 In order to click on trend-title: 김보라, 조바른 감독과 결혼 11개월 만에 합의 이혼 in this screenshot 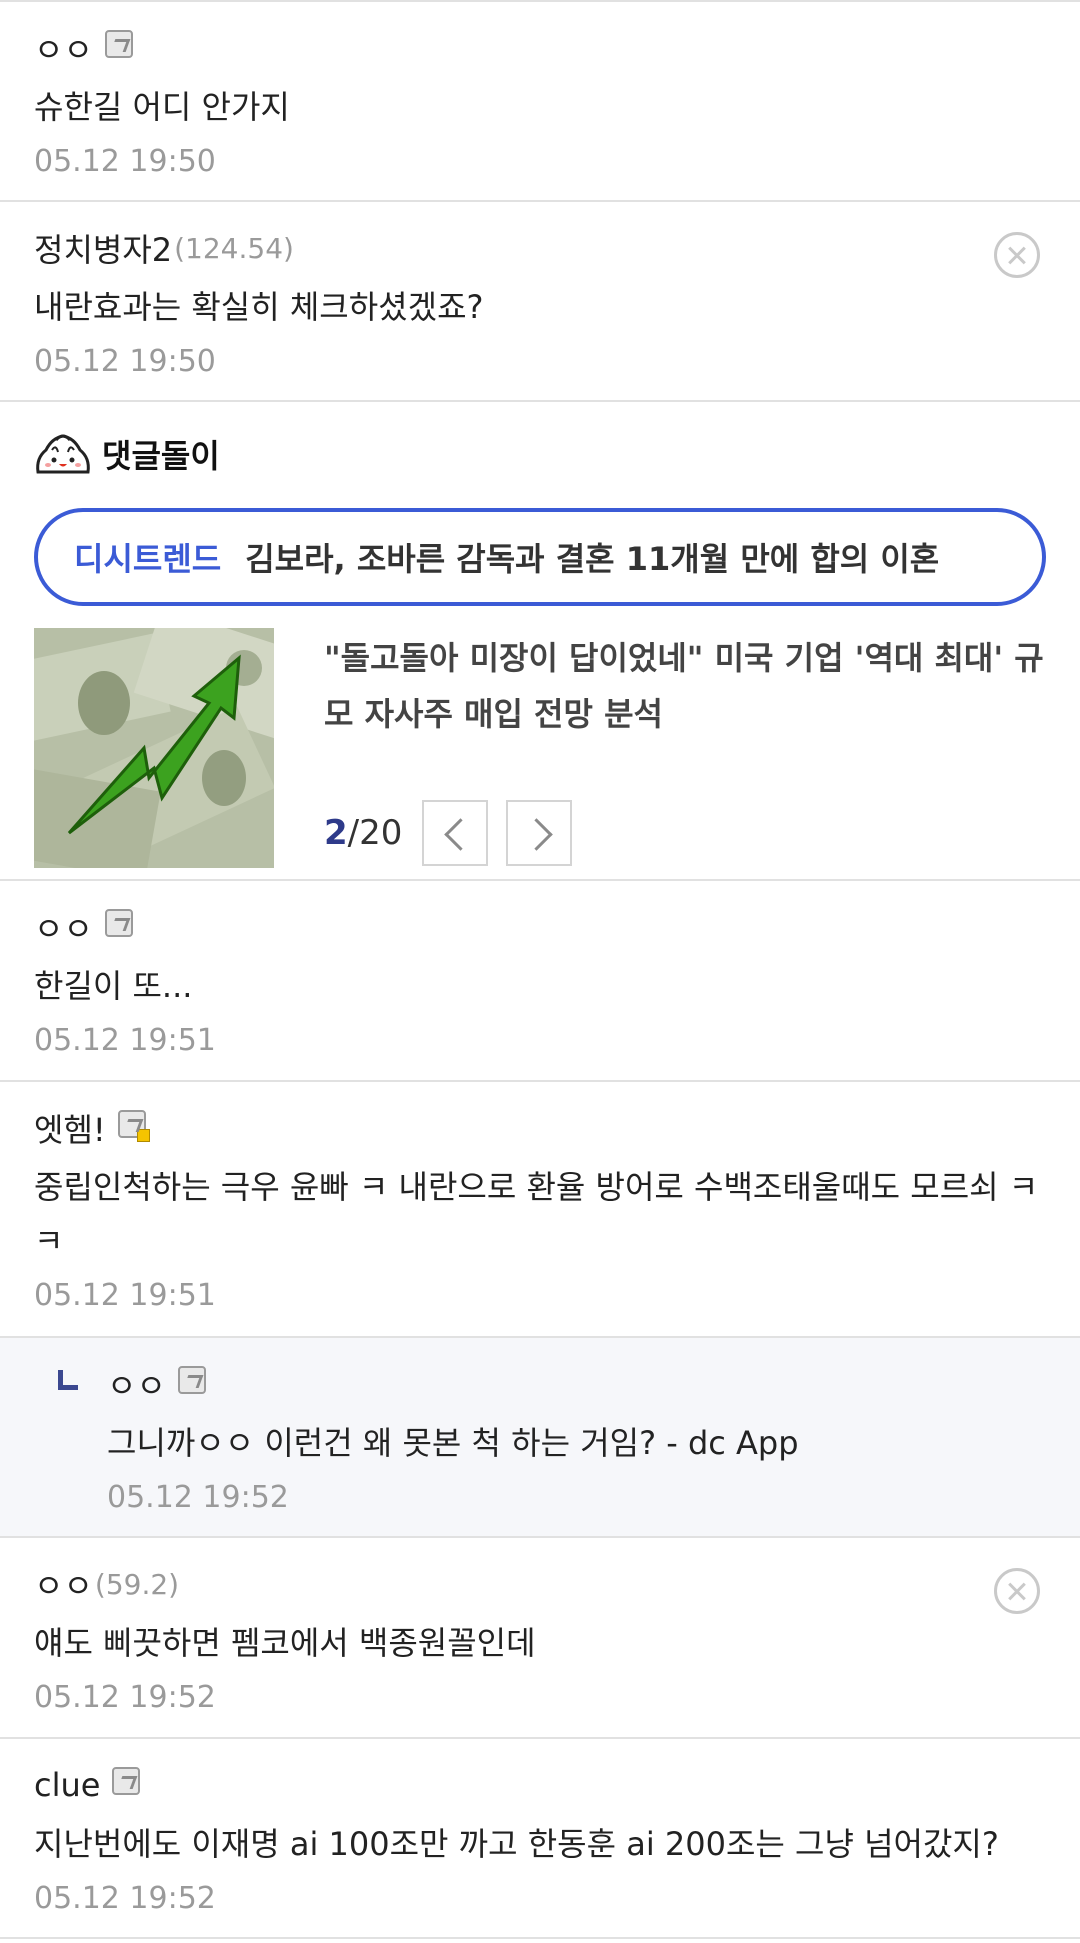, I will do `click(592, 557)`.